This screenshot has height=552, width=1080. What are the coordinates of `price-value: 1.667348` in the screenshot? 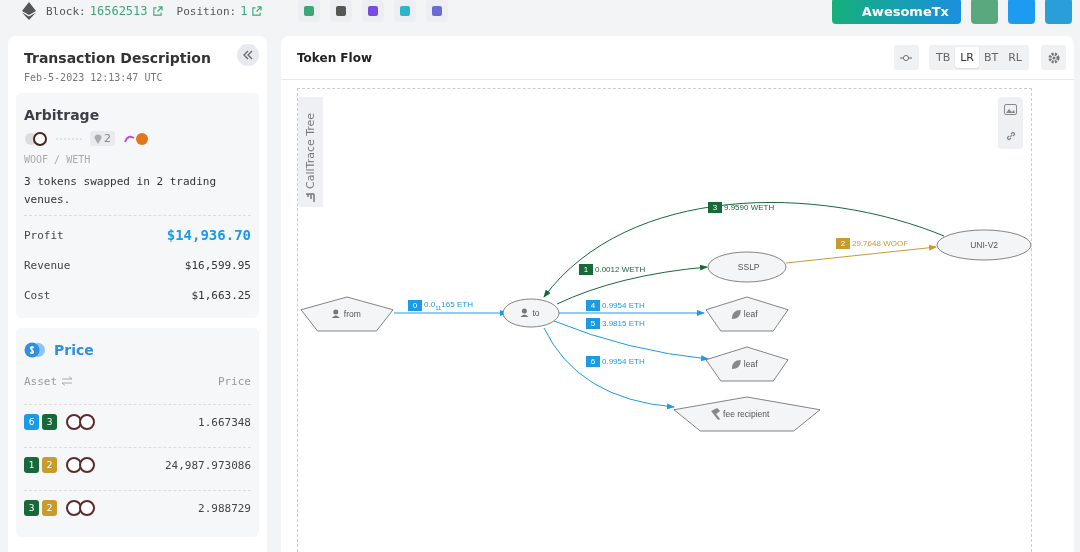 It's located at (224, 422).